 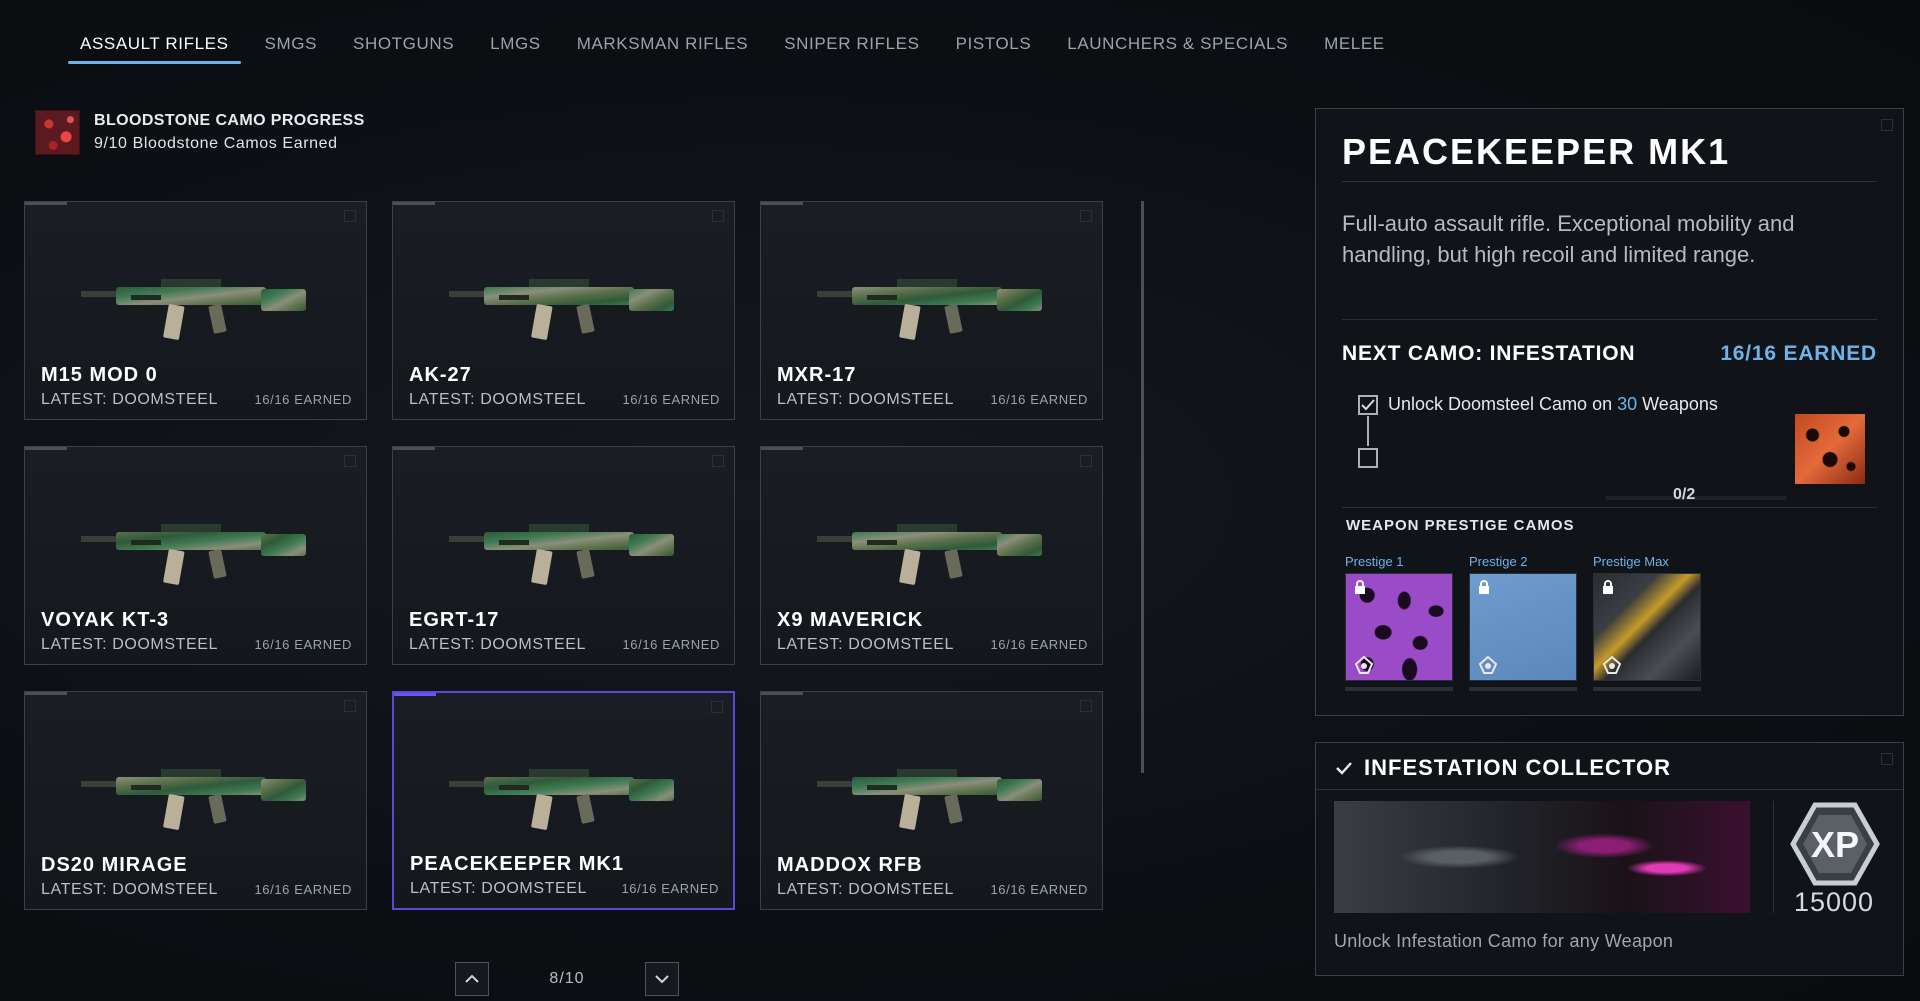 I want to click on prestige-camos: Prestige 1 Prestige 2 Prestige Max, so click(x=1523, y=622).